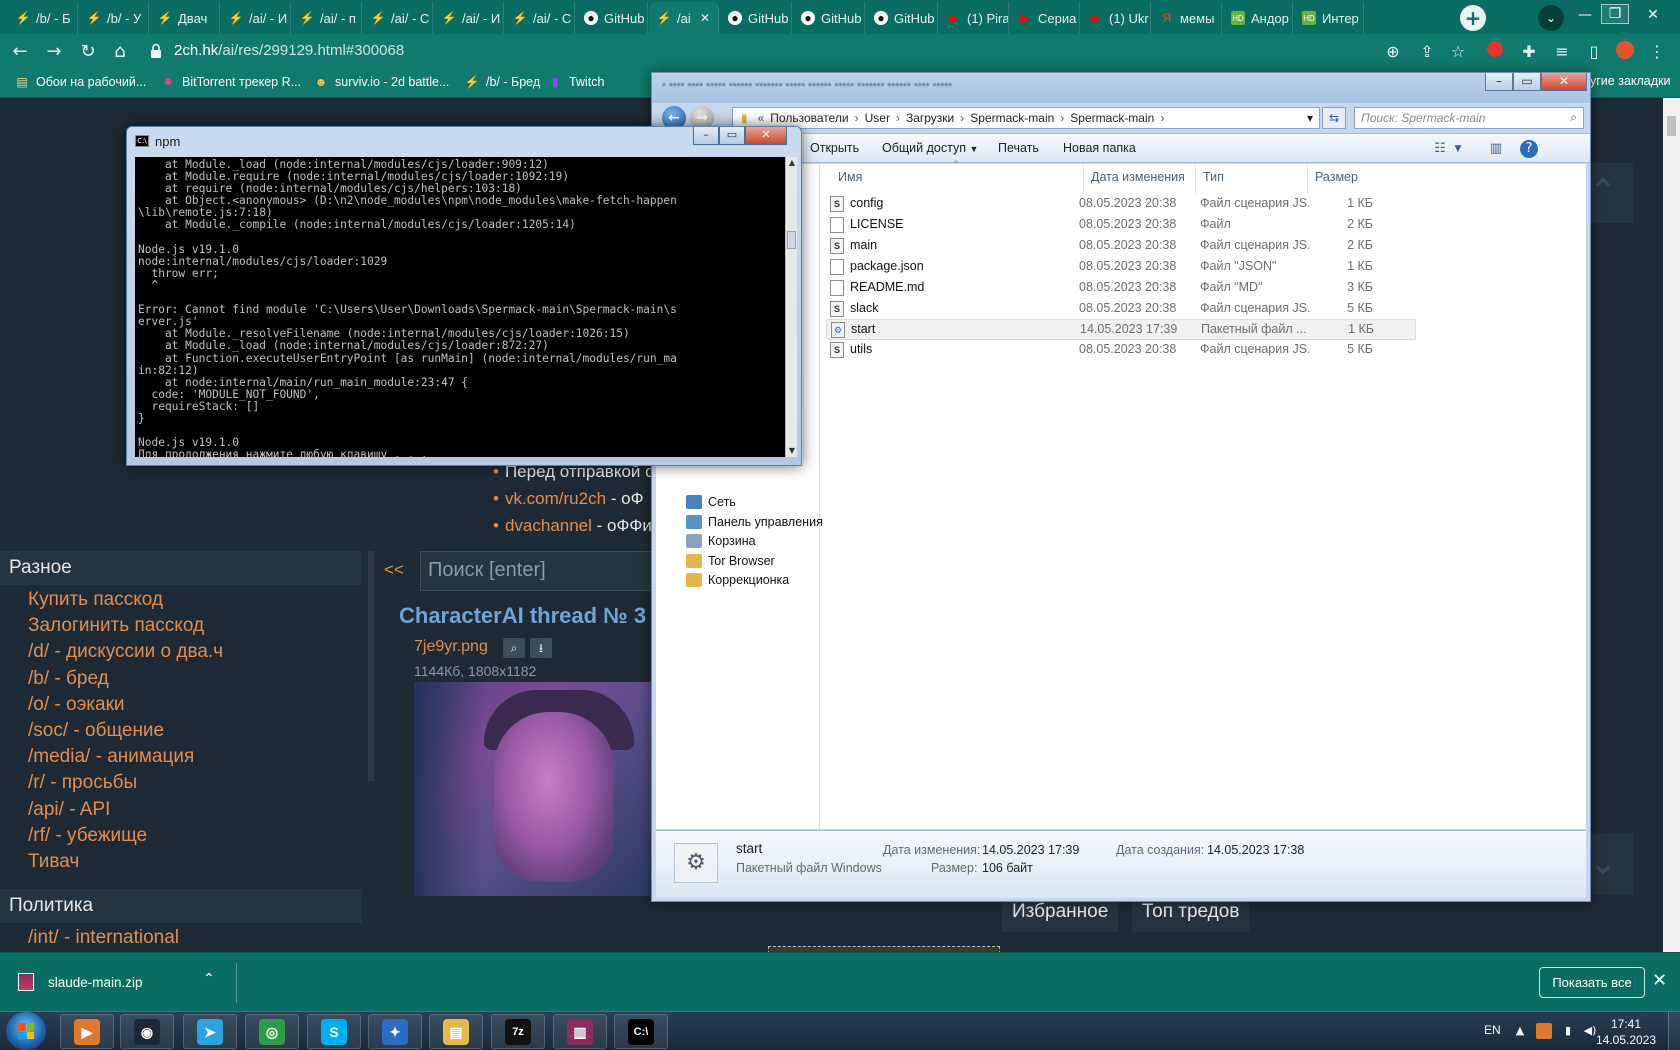 The image size is (1680, 1050). Describe the element at coordinates (1592, 982) in the screenshot. I see `show-all-button: Показать все` at that location.